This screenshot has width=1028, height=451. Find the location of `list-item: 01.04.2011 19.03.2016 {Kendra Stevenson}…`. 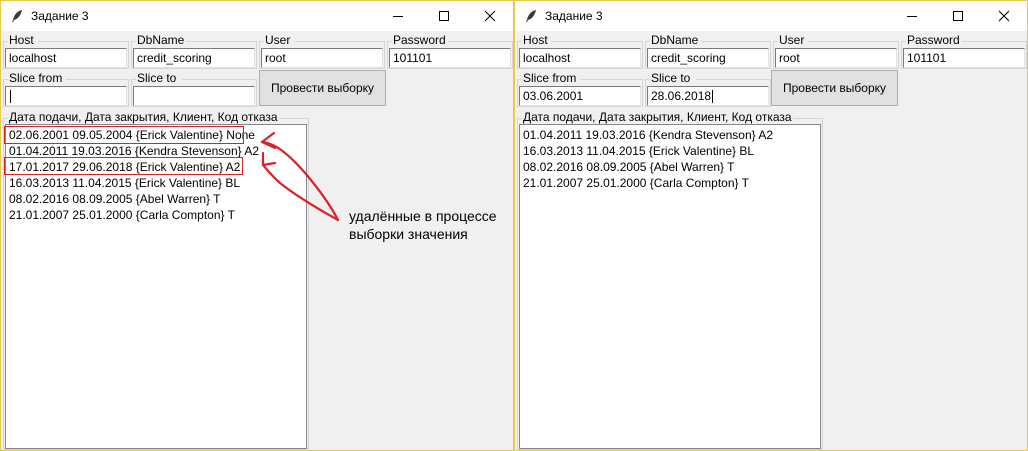

list-item: 01.04.2011 19.03.2016 {Kendra Stevenson}… is located at coordinates (648, 135).